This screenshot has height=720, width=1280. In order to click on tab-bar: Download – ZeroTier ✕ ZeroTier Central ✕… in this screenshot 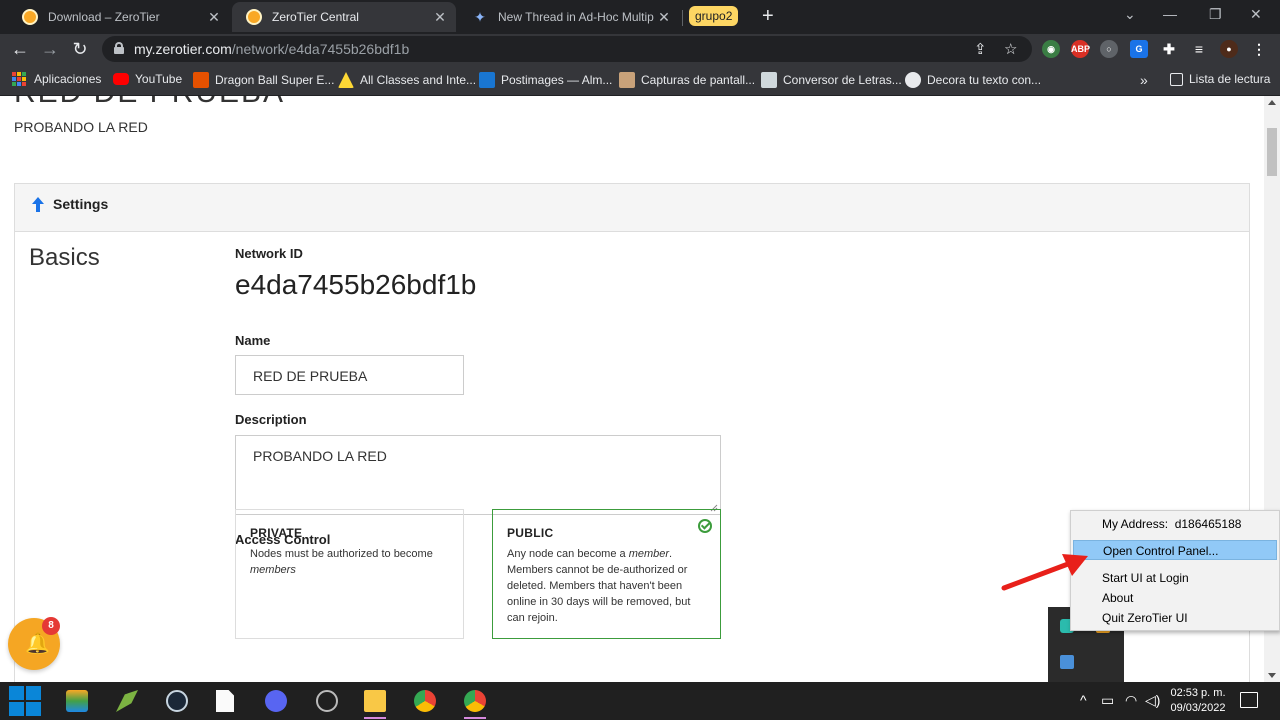, I will do `click(640, 17)`.